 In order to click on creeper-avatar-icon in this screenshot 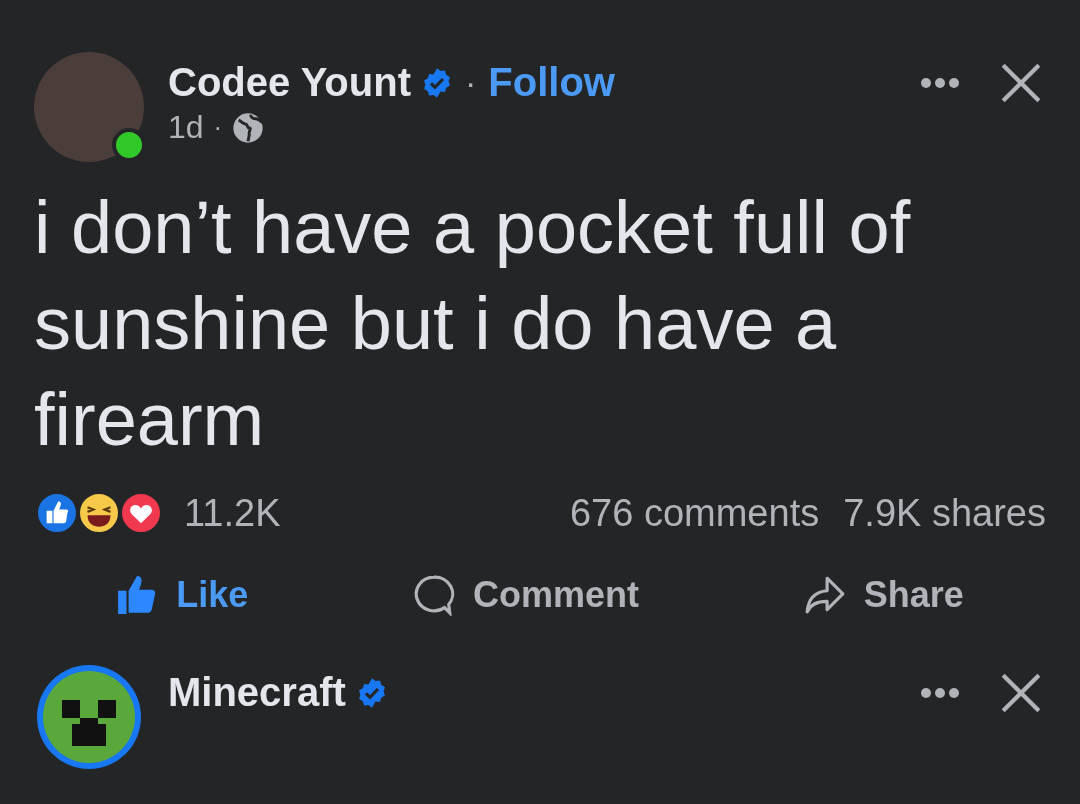, I will do `click(89, 717)`.